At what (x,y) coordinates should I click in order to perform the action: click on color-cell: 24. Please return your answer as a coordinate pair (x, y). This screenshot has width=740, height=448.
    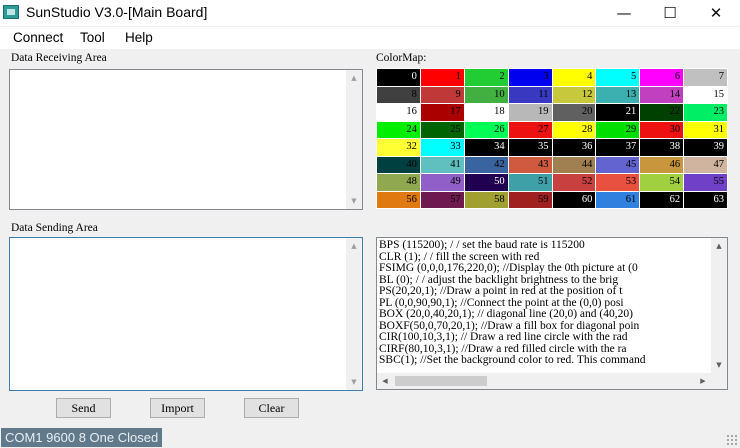
    Looking at the image, I should click on (398, 129).